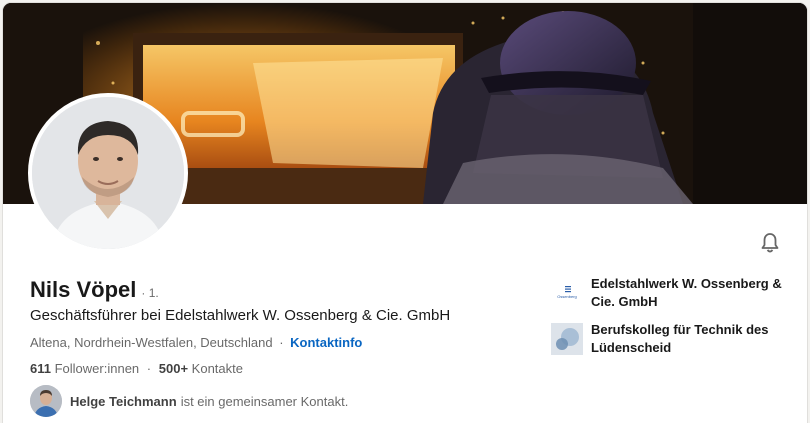 The image size is (810, 423). I want to click on connections-count: 500+, so click(173, 368).